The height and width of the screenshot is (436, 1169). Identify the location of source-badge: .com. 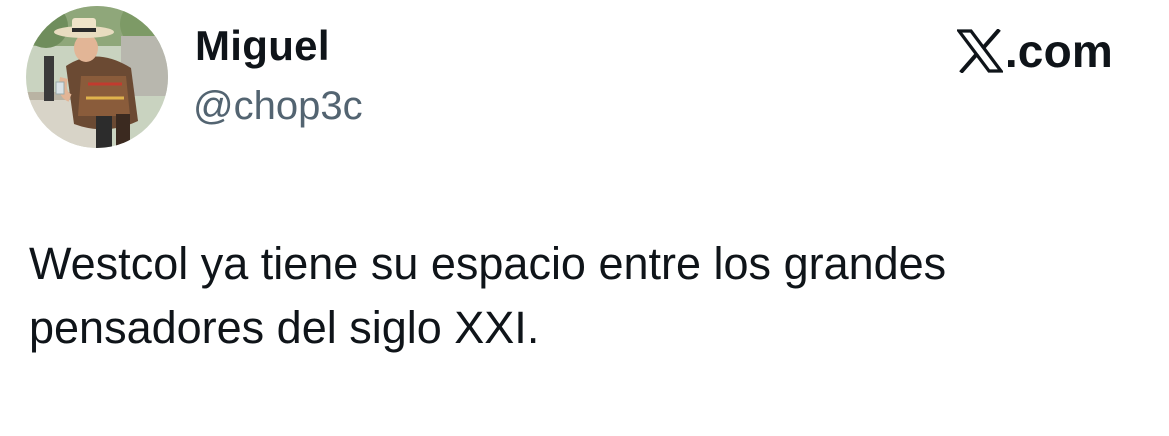
(1034, 51).